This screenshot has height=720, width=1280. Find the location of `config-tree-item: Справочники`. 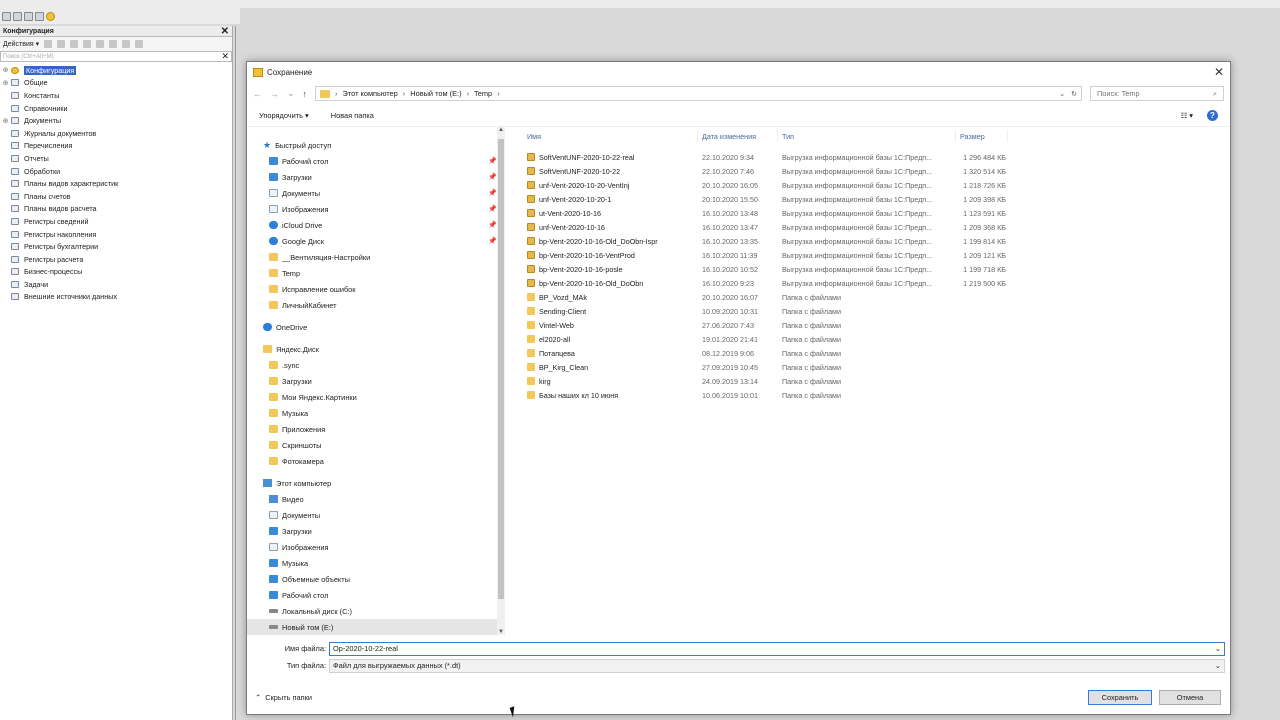

config-tree-item: Справочники is located at coordinates (117, 108).